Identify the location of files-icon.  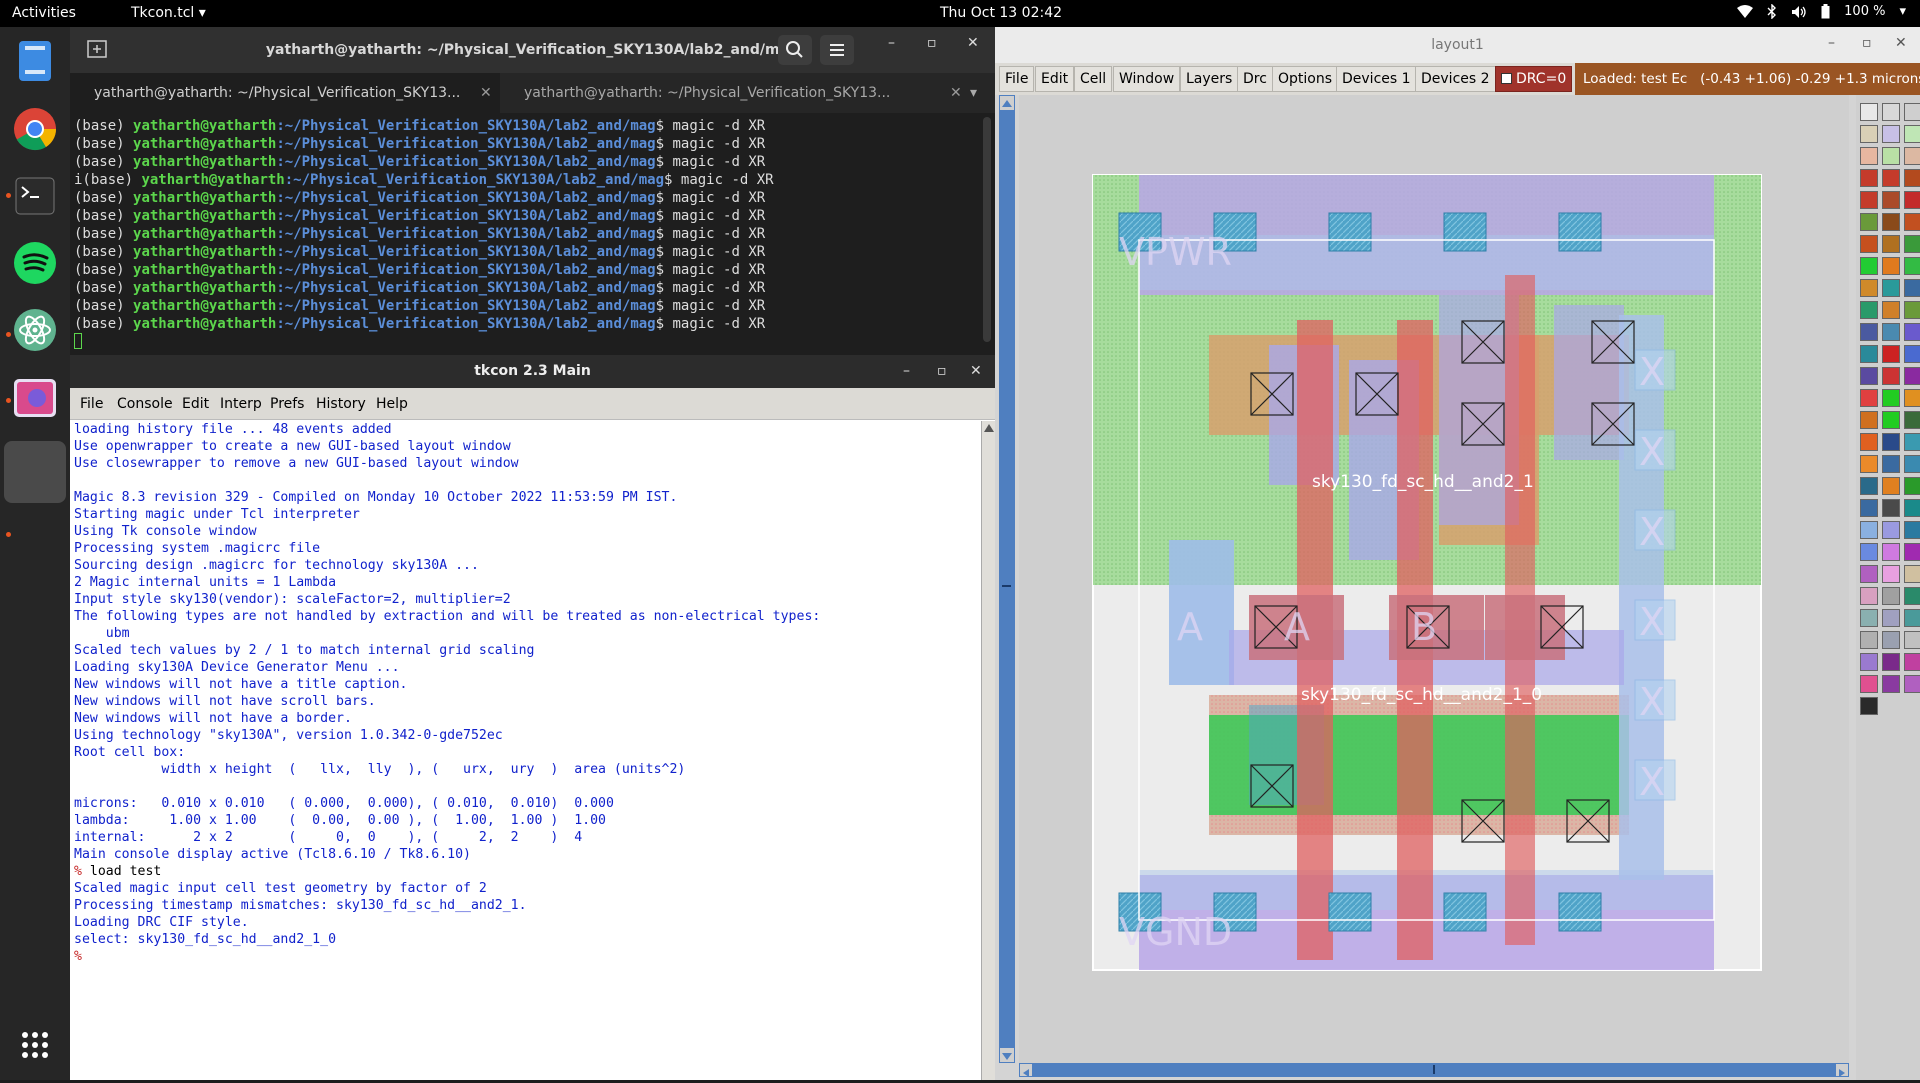
(35, 61).